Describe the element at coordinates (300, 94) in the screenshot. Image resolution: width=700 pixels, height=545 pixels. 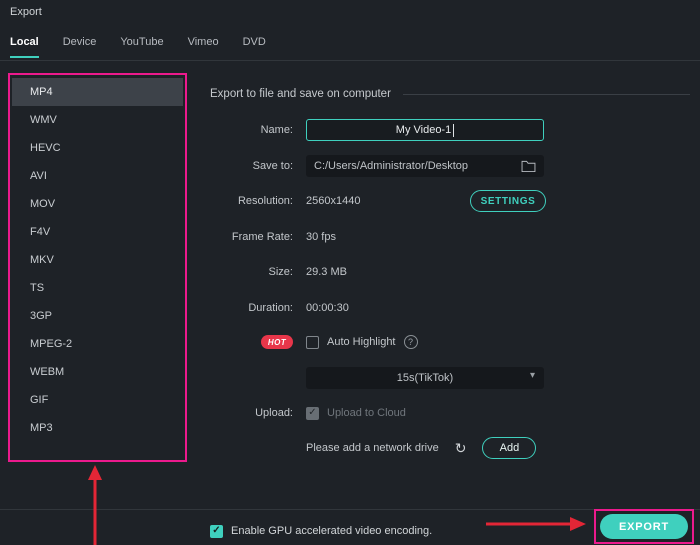
I see `section-title: Export to file and save on computer` at that location.